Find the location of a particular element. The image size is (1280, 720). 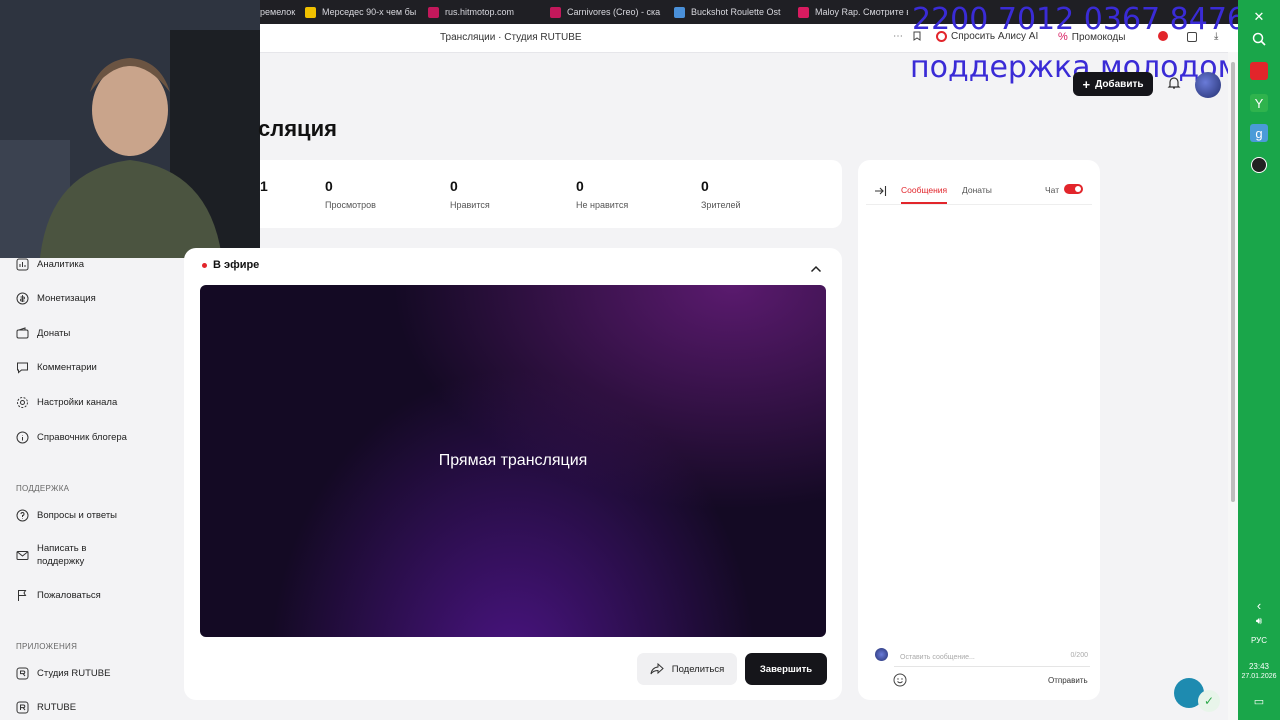

chat-user-avatar is located at coordinates (881, 654).